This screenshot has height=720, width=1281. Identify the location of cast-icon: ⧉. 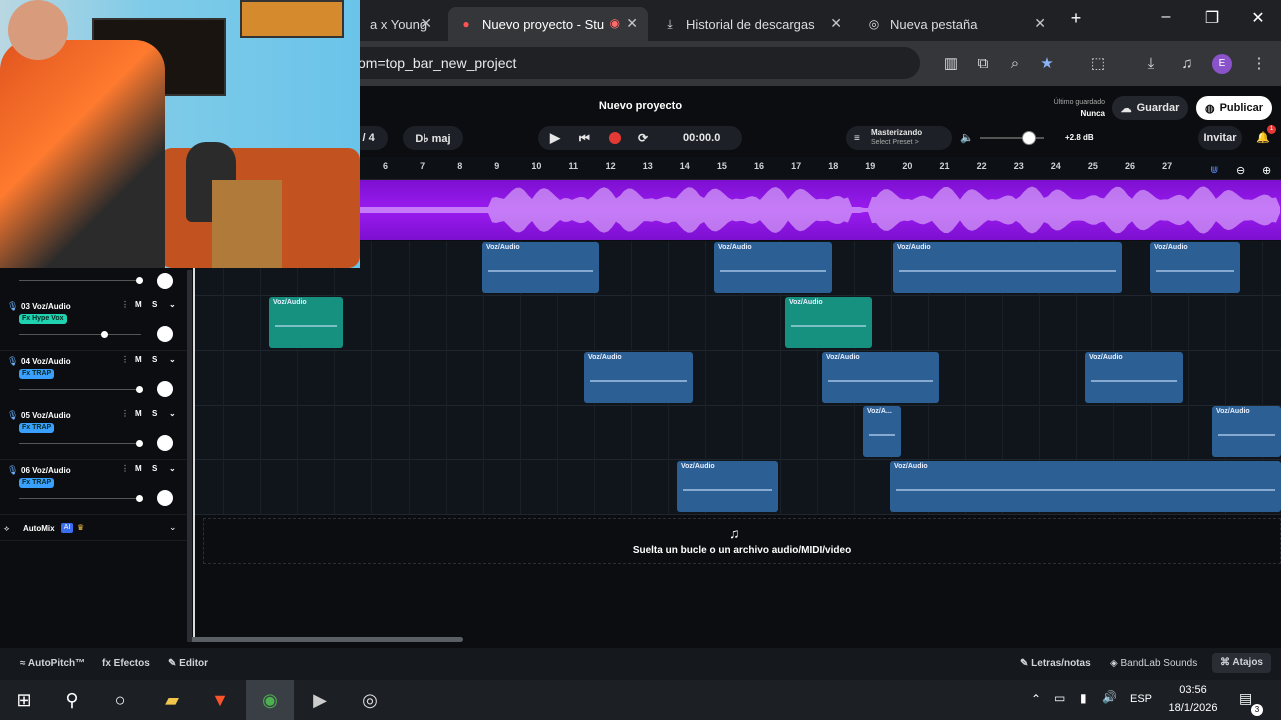
(983, 64).